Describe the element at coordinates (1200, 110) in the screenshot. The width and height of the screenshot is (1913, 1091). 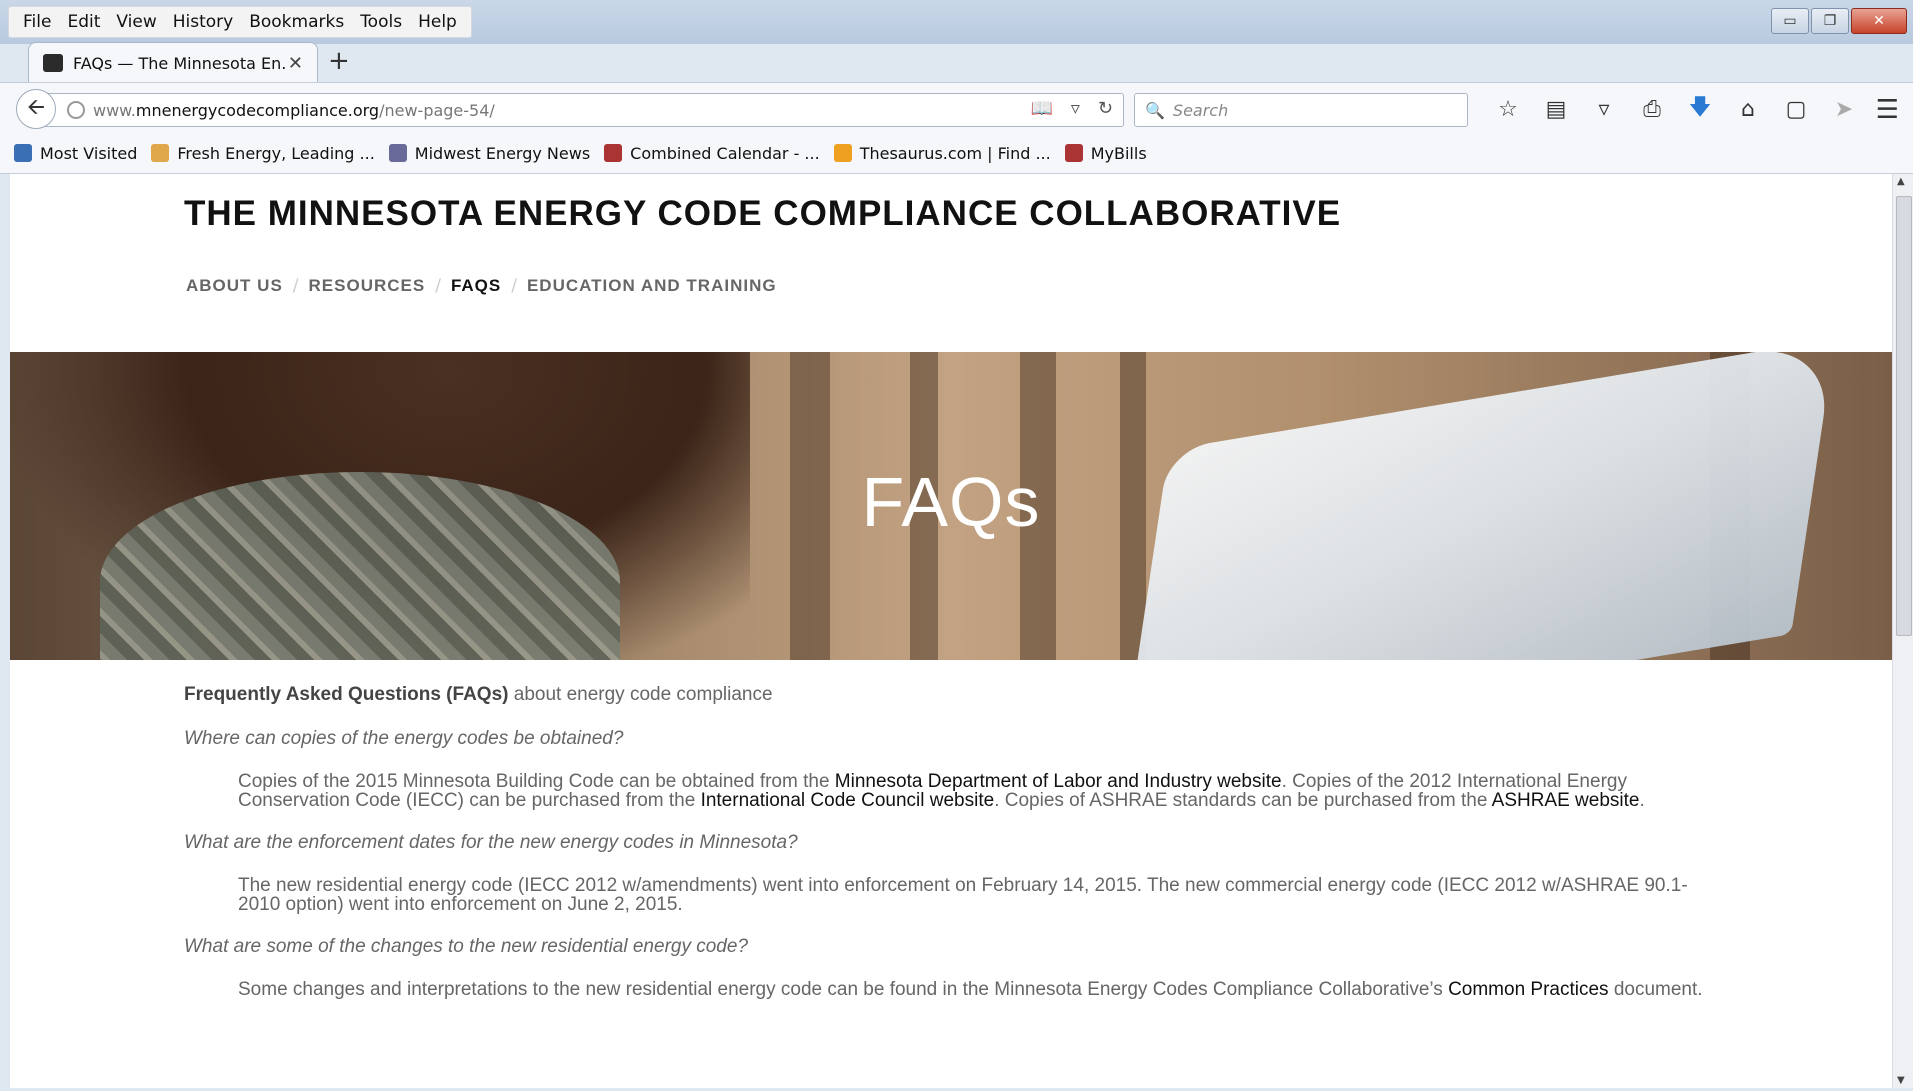
I see `search-placeholder: Search` at that location.